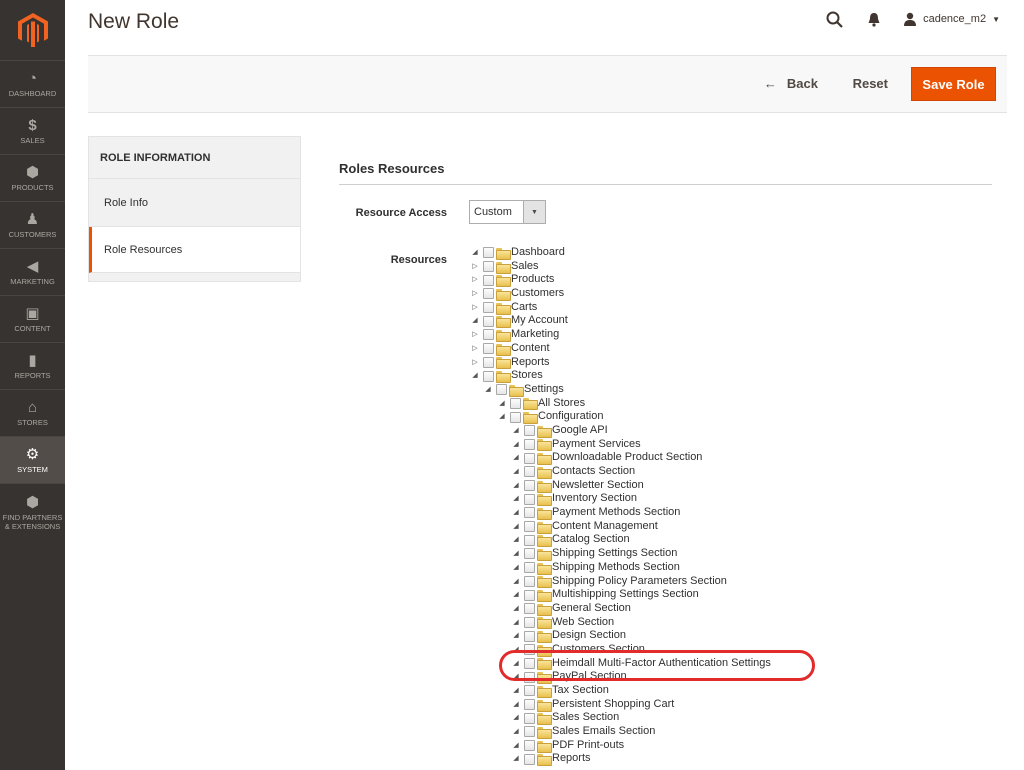 The image size is (1024, 770). What do you see at coordinates (951, 19) in the screenshot?
I see `user-menu: cadence_m2 ▼` at bounding box center [951, 19].